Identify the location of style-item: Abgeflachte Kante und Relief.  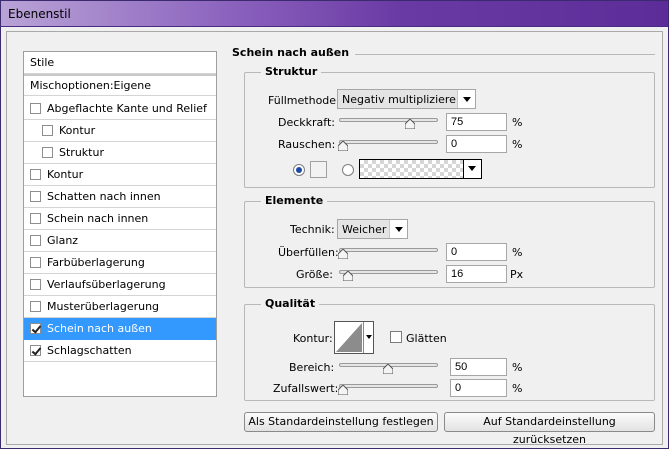
(120, 109).